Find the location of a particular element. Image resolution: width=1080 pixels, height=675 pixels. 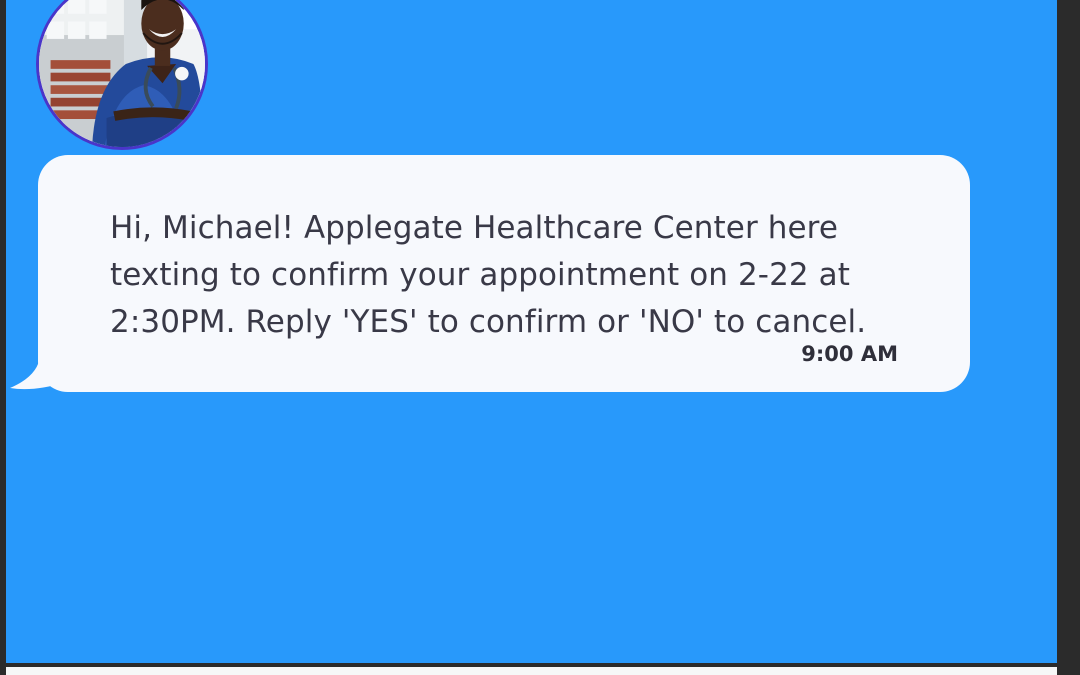

message-bubble-tail is located at coordinates (38, 373).